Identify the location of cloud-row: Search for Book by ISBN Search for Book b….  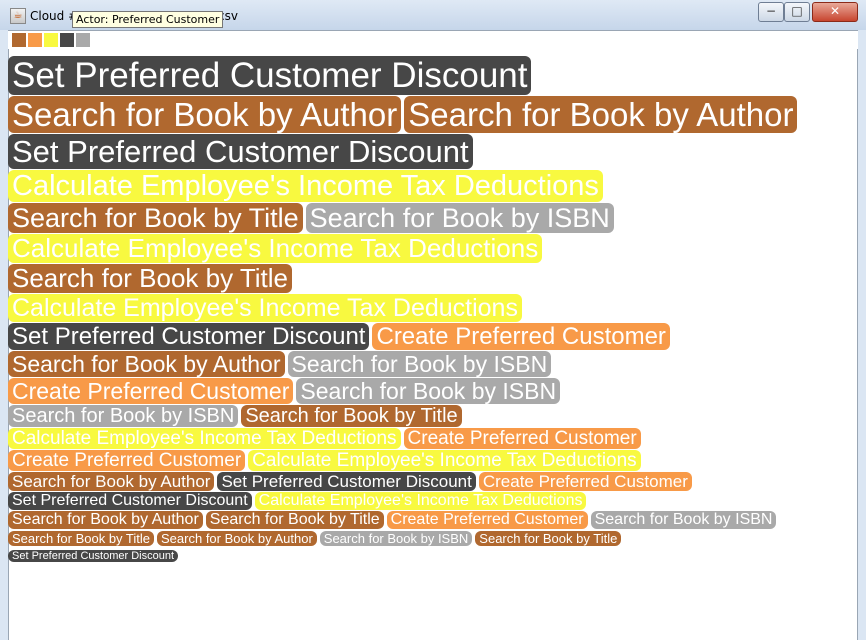
(236, 416).